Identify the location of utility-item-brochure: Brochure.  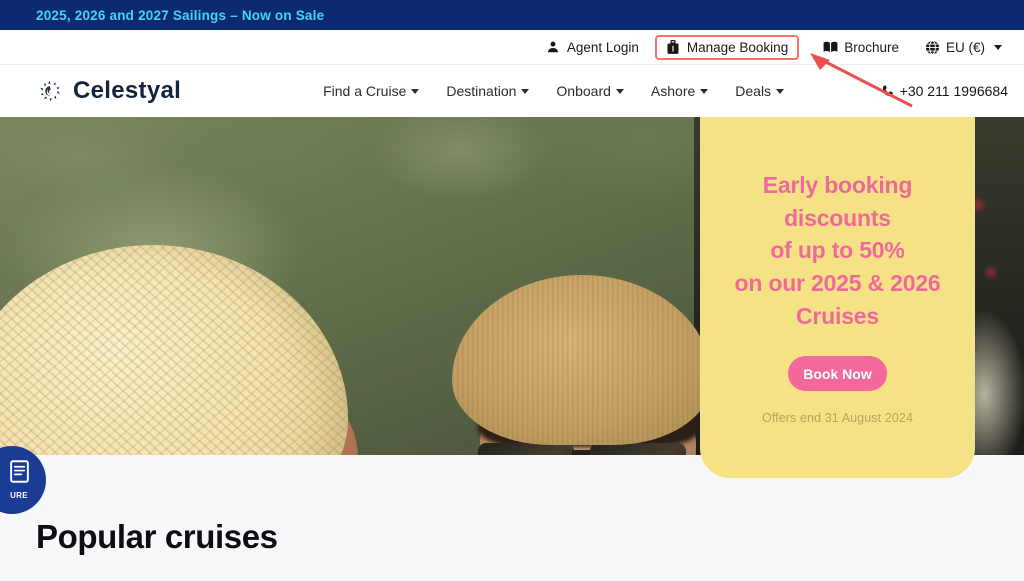
(861, 47).